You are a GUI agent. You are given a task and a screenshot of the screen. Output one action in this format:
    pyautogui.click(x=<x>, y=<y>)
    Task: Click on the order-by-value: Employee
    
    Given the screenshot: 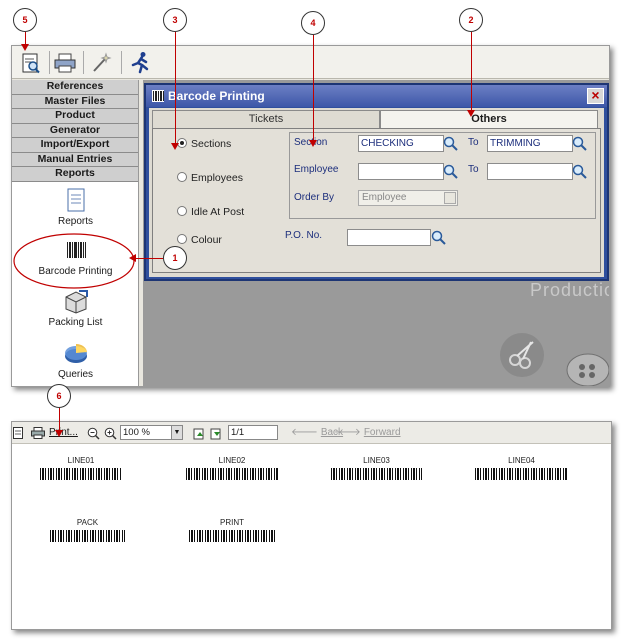 What is the action you would take?
    pyautogui.click(x=384, y=197)
    